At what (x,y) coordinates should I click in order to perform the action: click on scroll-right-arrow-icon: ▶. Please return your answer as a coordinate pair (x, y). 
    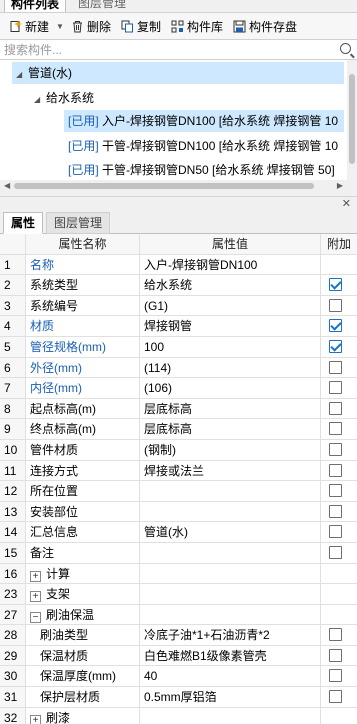
    Looking at the image, I should click on (340, 186).